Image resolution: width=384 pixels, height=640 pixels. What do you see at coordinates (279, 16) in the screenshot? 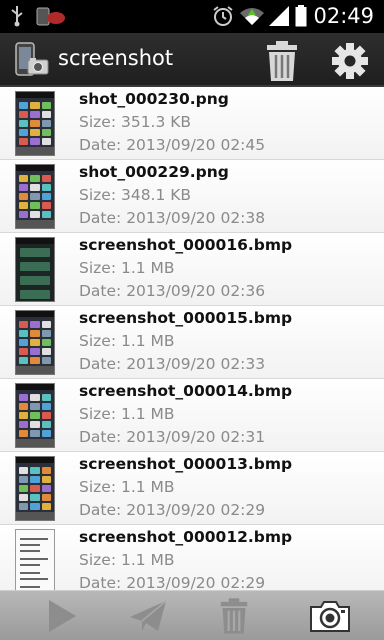
I see `signal-icon` at bounding box center [279, 16].